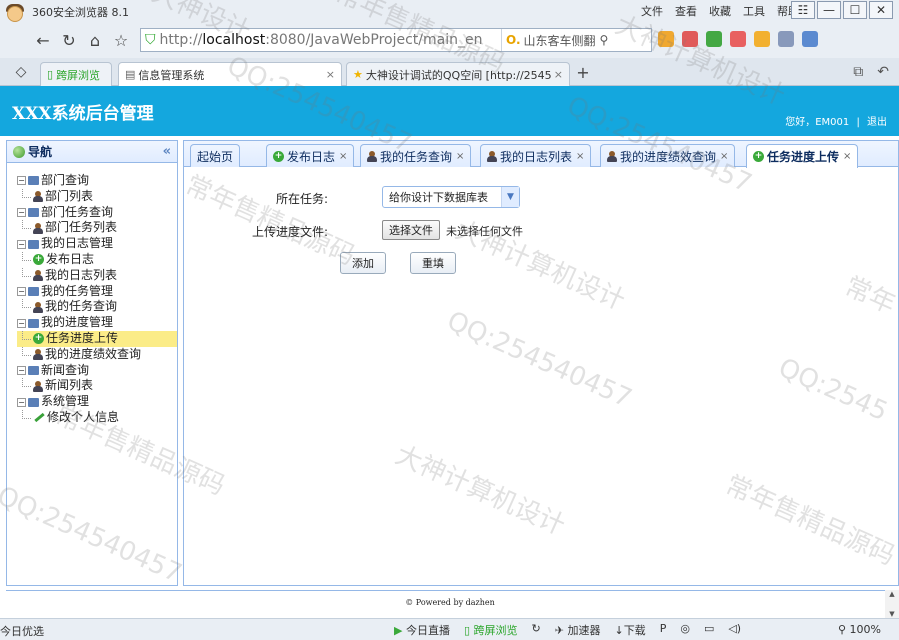 The width and height of the screenshot is (899, 640). Describe the element at coordinates (97, 371) in the screenshot. I see `tree-node-news: − 新闻查询` at that location.